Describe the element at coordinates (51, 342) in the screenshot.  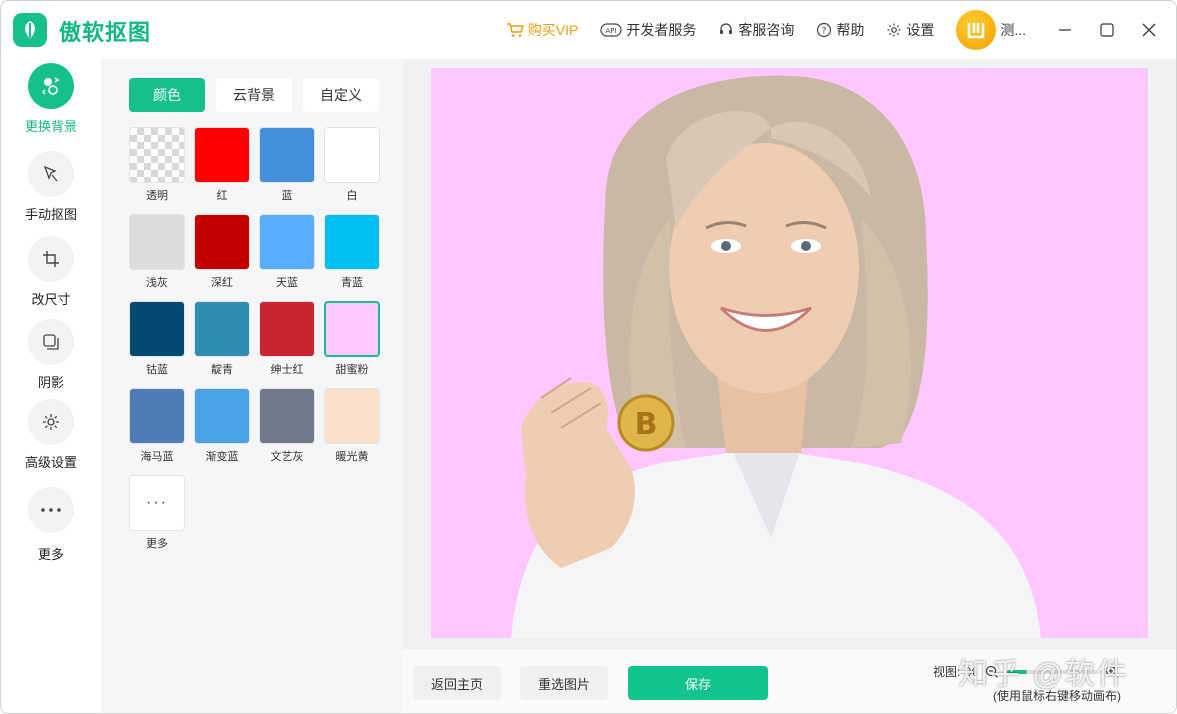
I see `shadow-icon` at that location.